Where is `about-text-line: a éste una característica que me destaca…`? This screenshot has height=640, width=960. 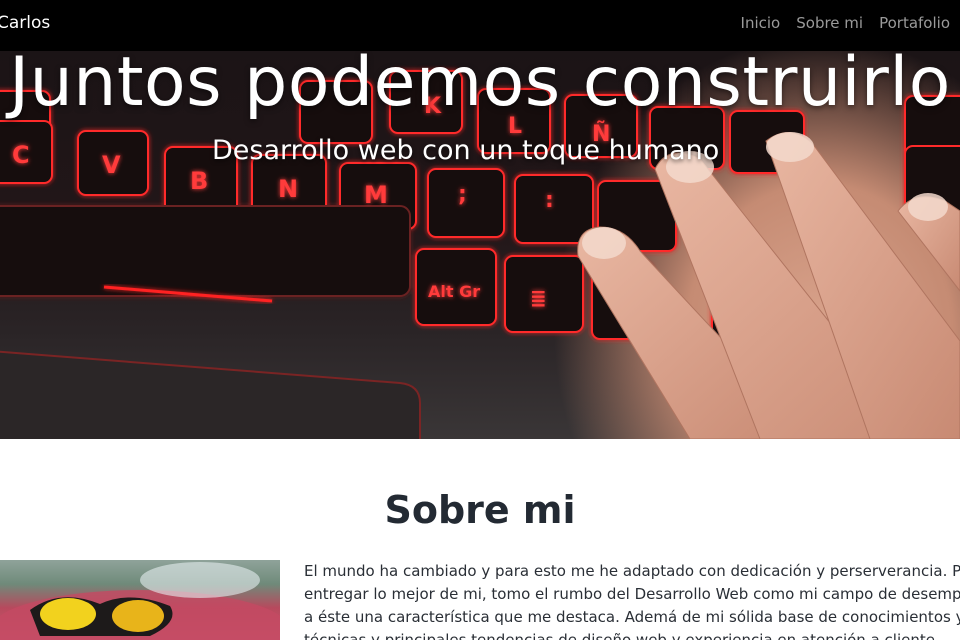
about-text-line: a éste una característica que me destaca… is located at coordinates (632, 617).